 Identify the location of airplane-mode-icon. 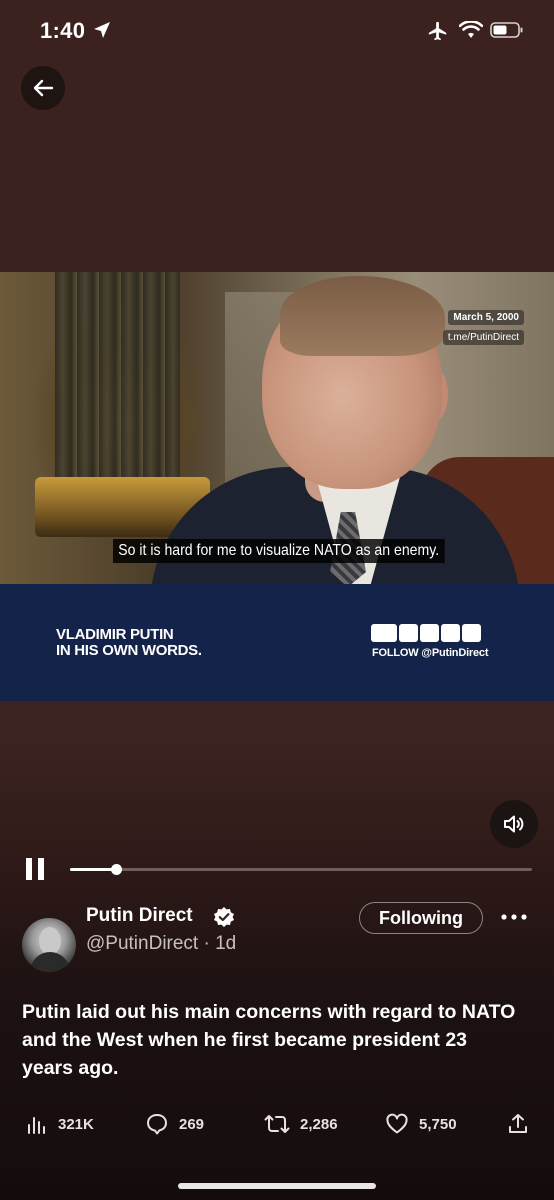
(437, 31).